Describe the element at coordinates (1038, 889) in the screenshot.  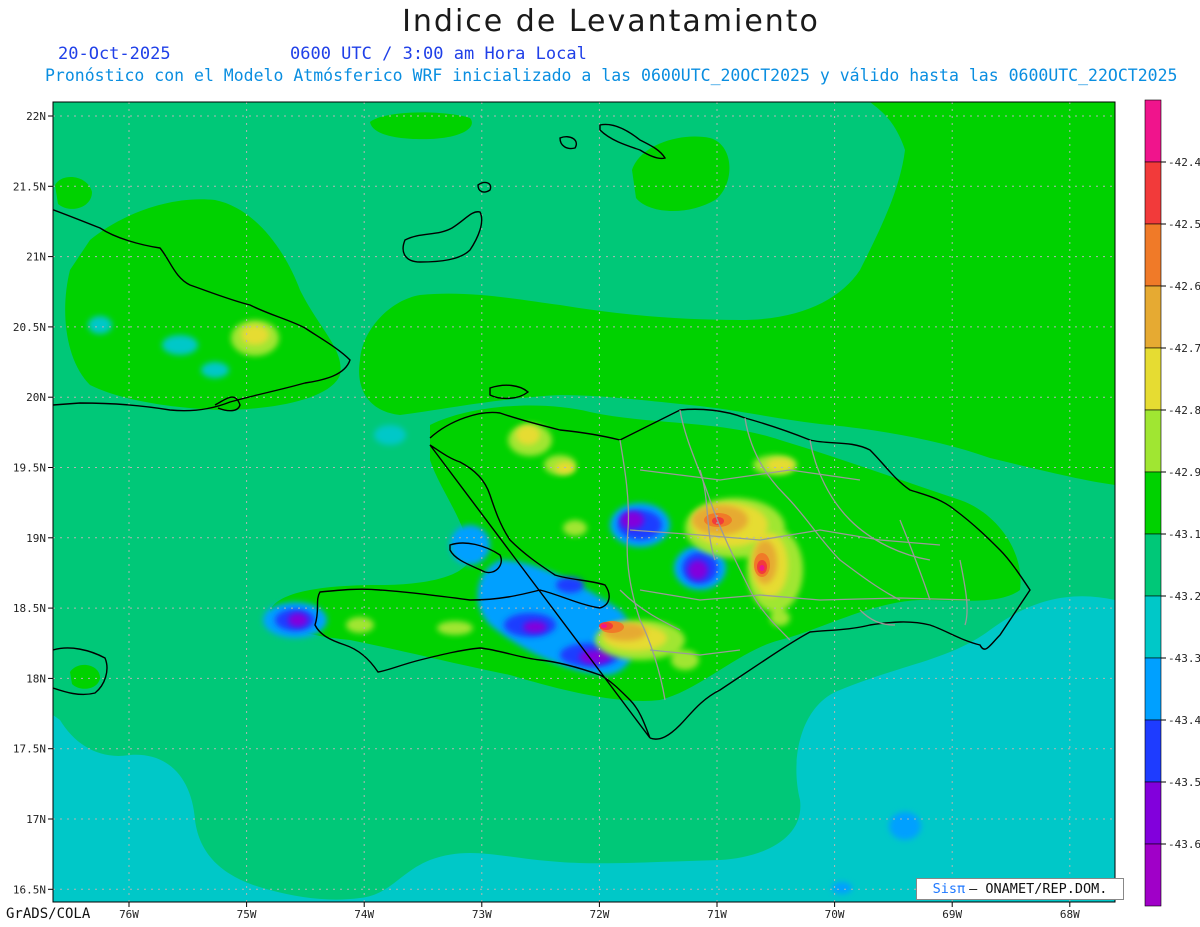
I see `credit-text: – ONAMET/REP.DOM.` at that location.